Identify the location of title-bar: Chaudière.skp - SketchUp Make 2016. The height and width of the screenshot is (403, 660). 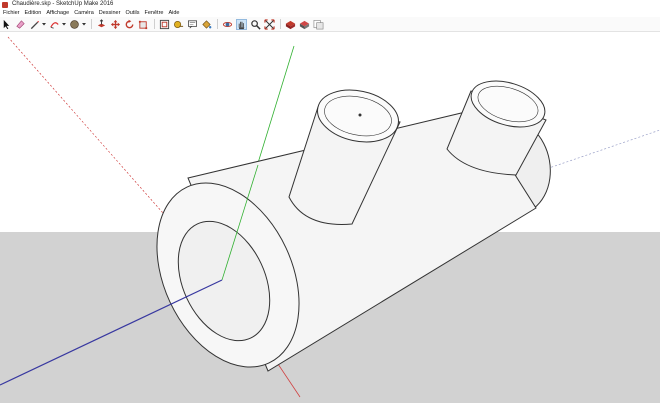
(330, 4).